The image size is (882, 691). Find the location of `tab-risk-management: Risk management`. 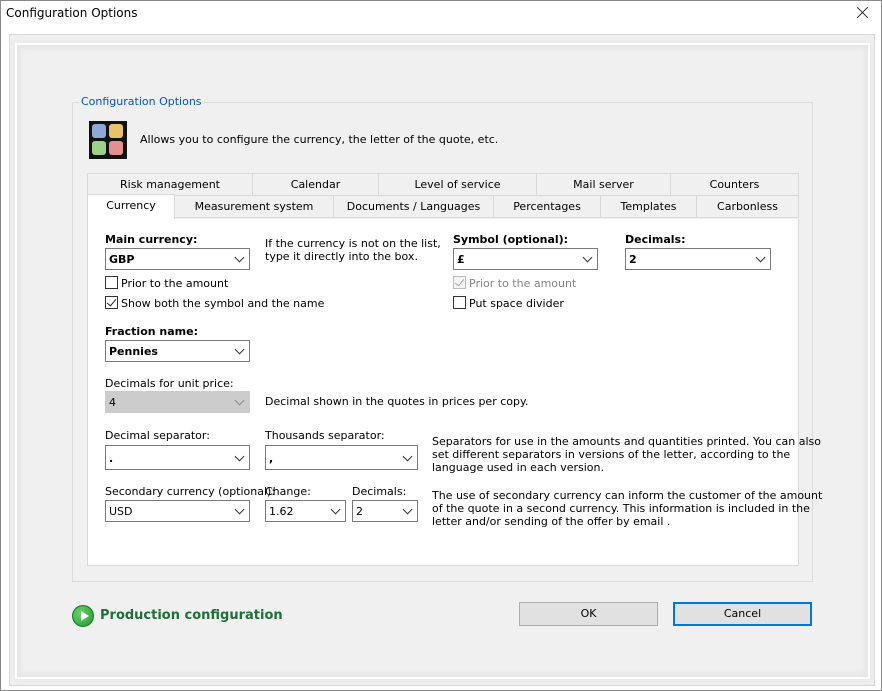

tab-risk-management: Risk management is located at coordinates (170, 184).